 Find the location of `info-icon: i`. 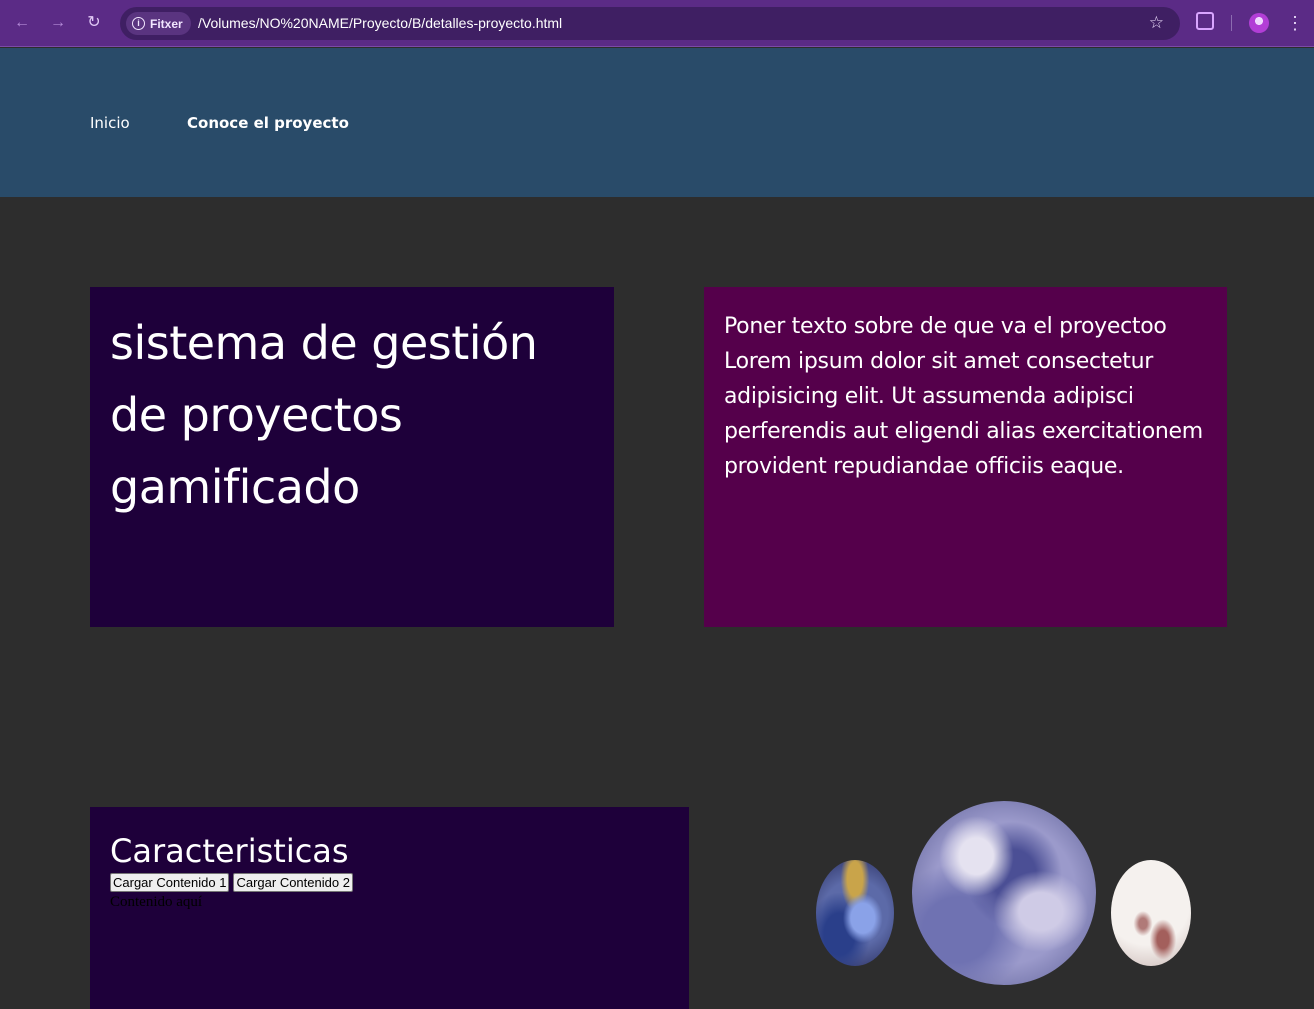

info-icon: i is located at coordinates (138, 23).